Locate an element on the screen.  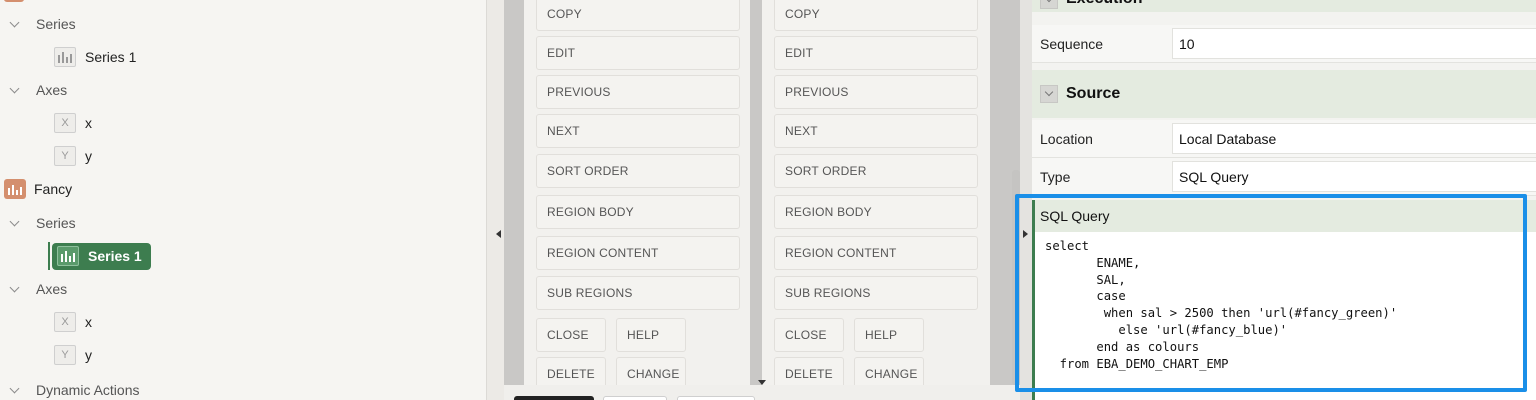
prop-location: Location Local Database is located at coordinates (1284, 139).